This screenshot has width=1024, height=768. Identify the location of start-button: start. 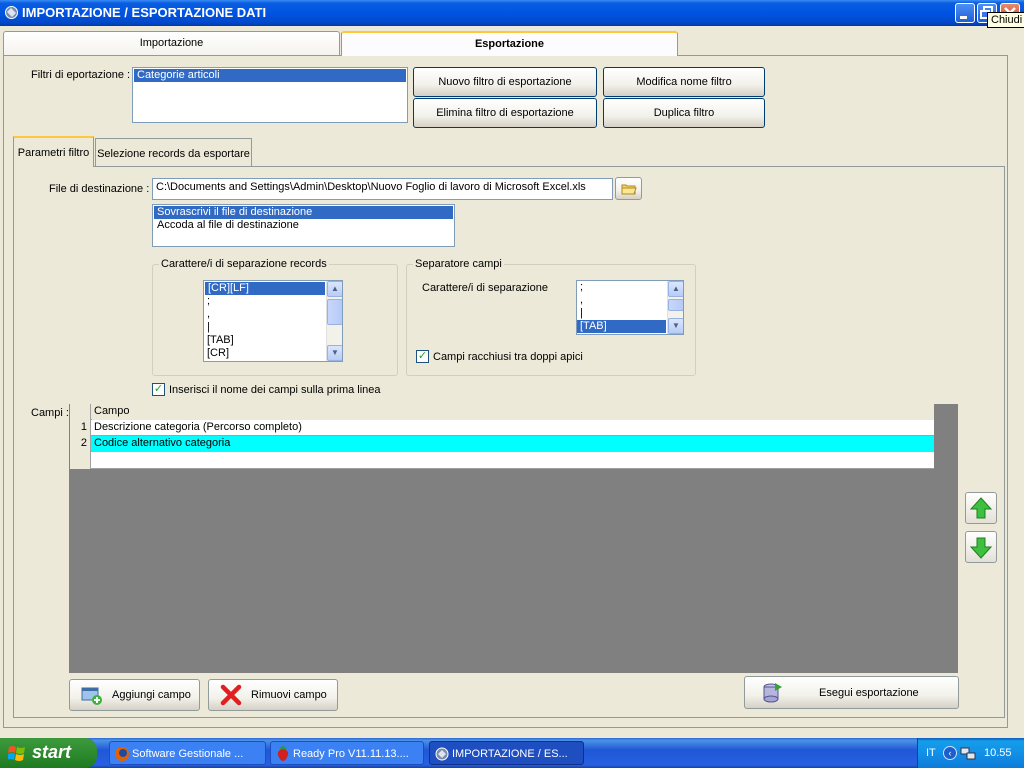
(48, 753).